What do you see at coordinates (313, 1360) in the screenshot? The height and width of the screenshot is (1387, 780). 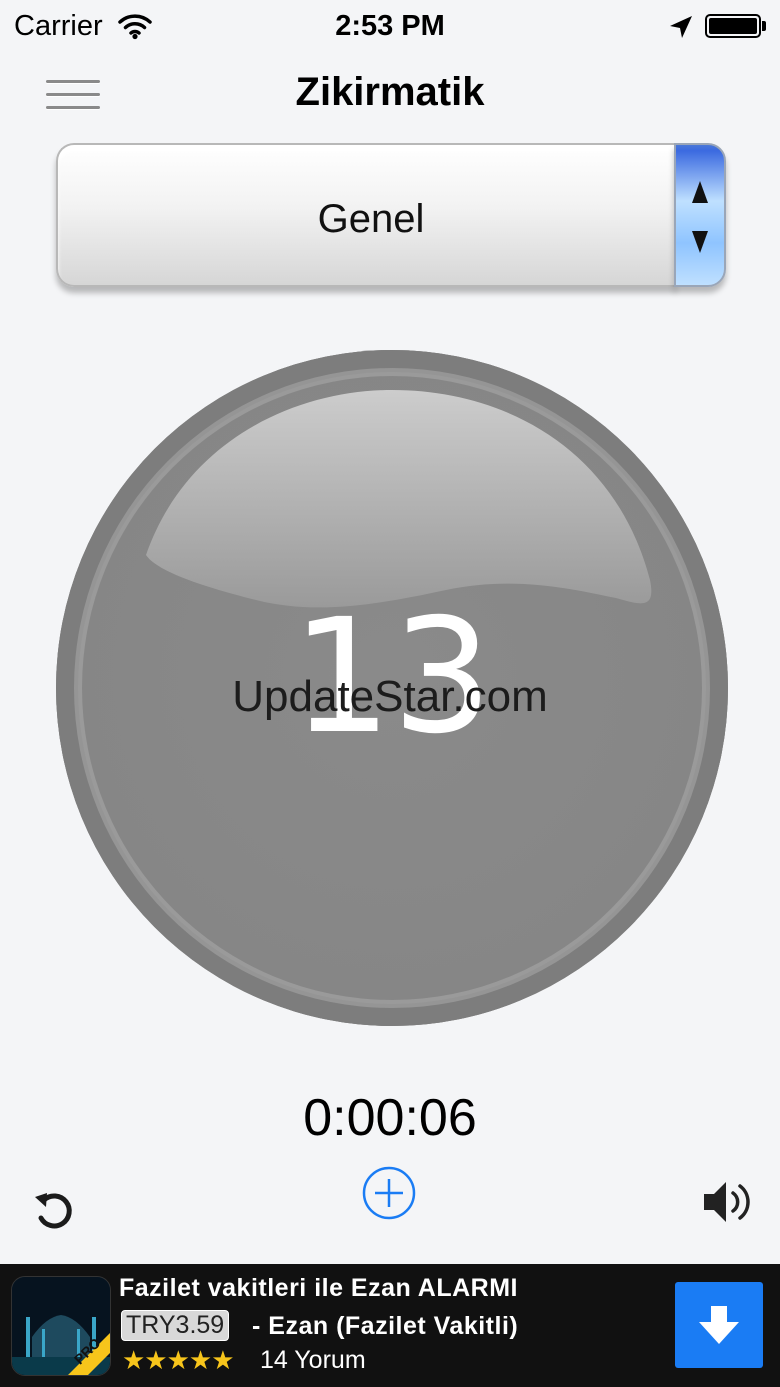 I see `ad-review-count: 14 Yorum` at bounding box center [313, 1360].